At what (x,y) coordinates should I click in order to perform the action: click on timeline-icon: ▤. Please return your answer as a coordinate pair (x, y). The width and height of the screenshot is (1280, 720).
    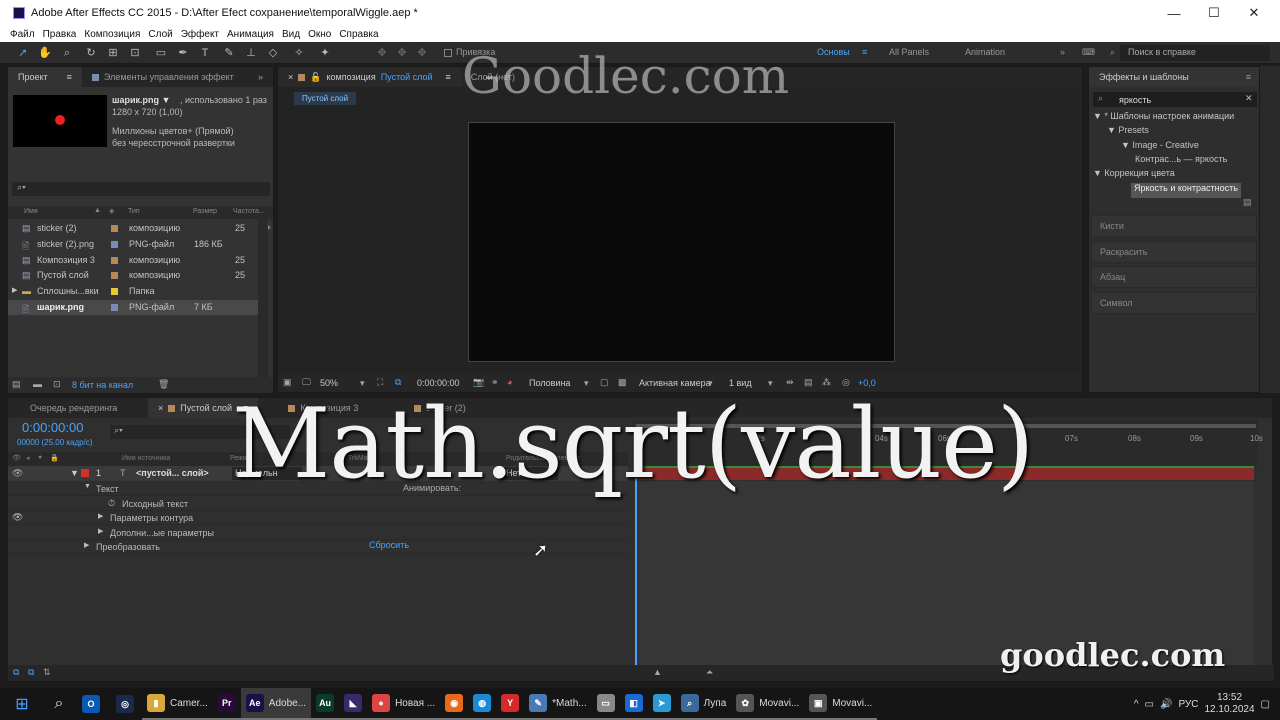
    Looking at the image, I should click on (808, 382).